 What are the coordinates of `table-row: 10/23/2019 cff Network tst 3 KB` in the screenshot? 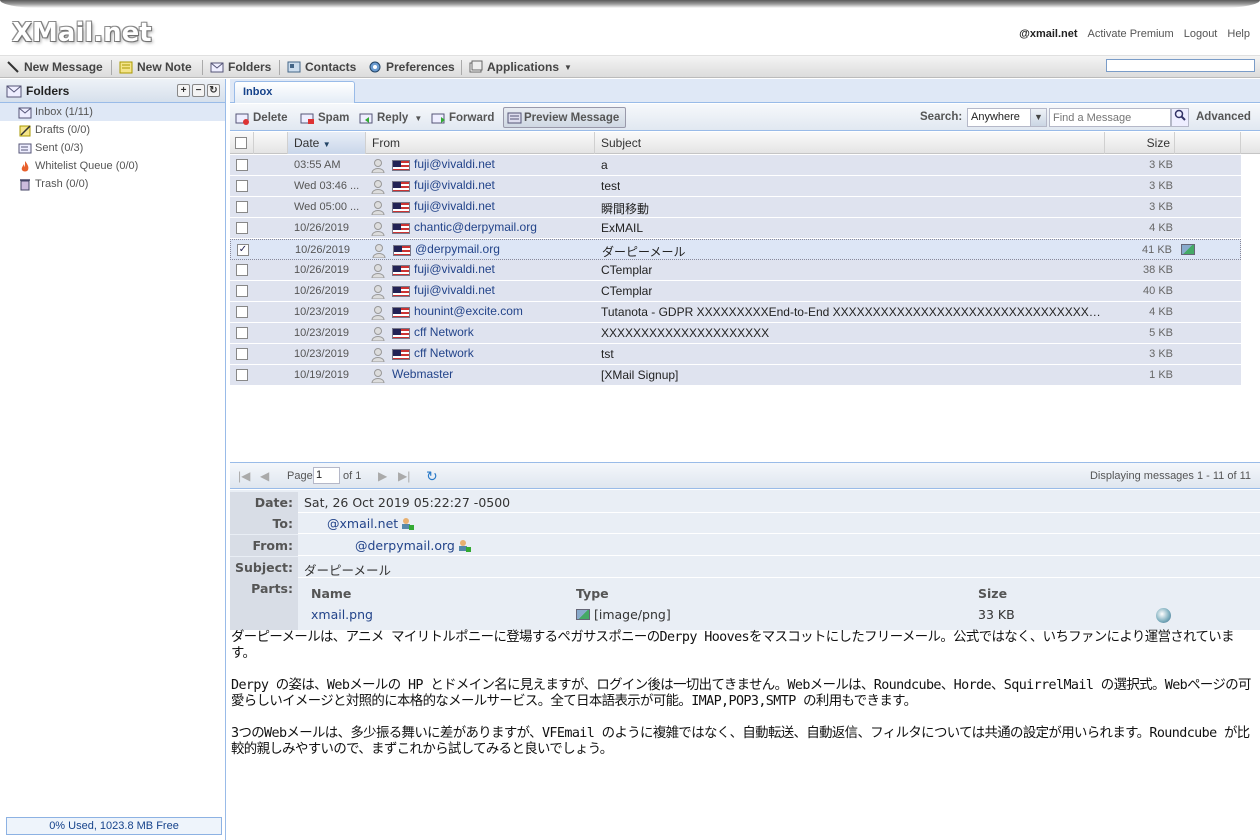 It's located at (735, 354).